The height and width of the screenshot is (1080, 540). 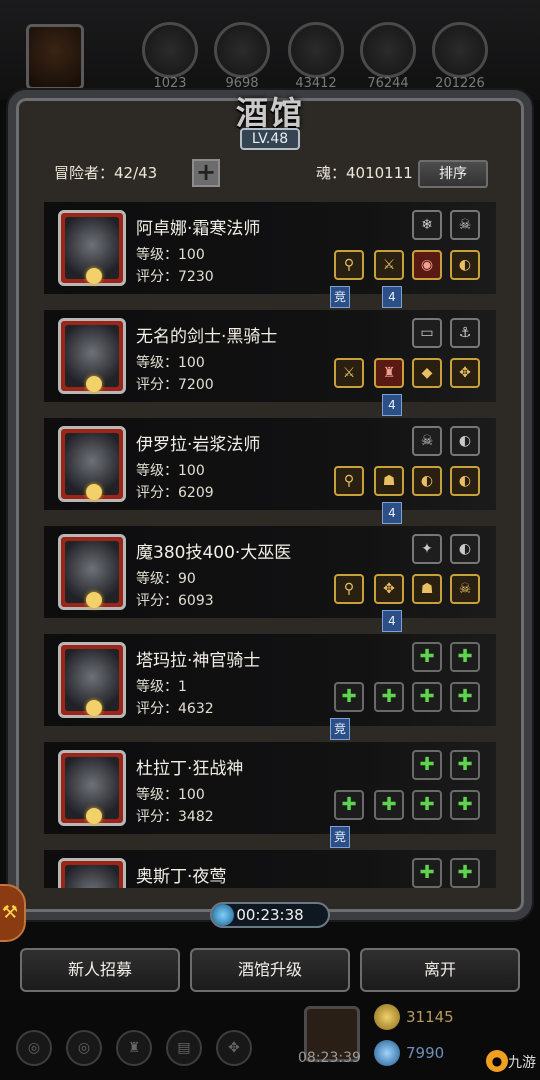 What do you see at coordinates (175, 817) in the screenshot?
I see `hero-score: 评分：3482` at bounding box center [175, 817].